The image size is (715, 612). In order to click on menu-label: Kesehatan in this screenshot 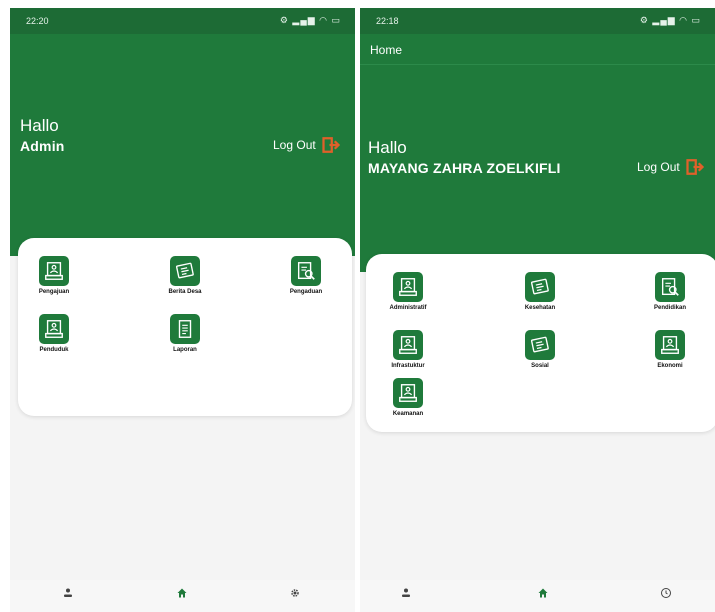, I will do `click(540, 308)`.